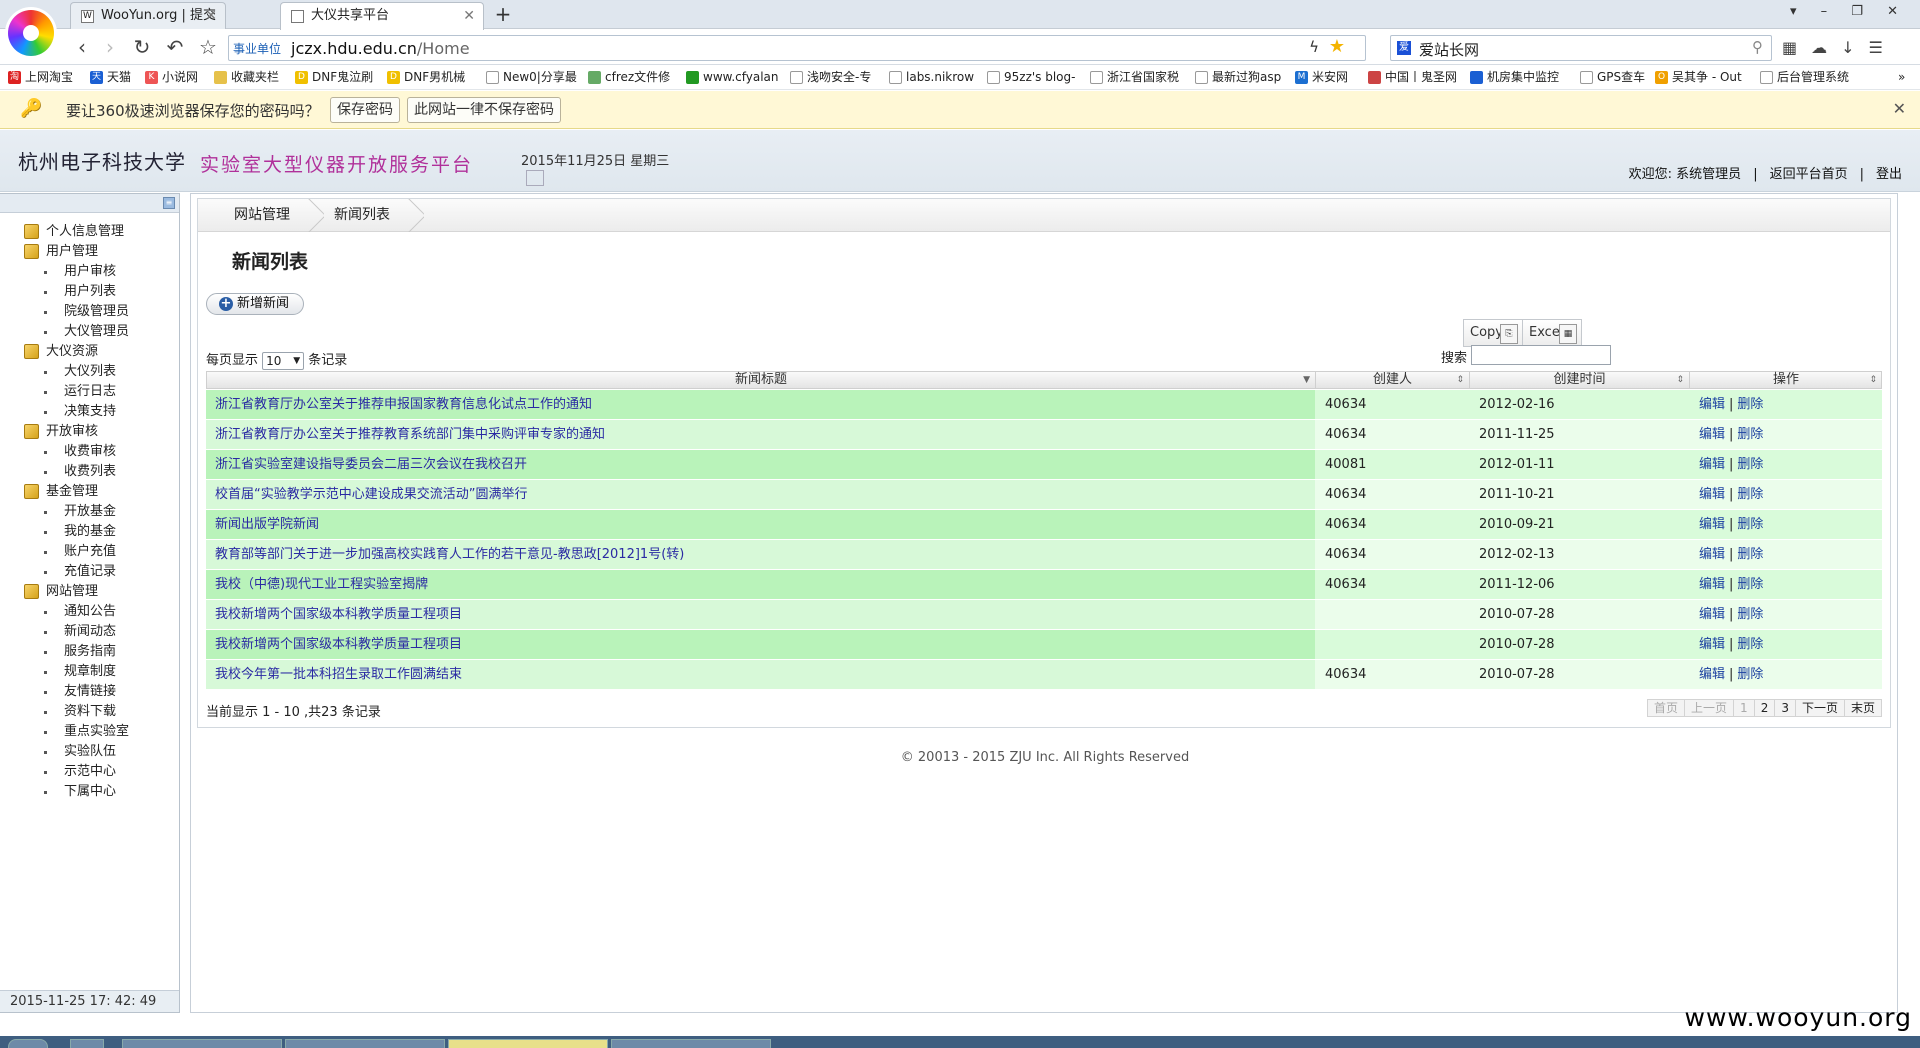  Describe the element at coordinates (262, 215) in the screenshot. I see `breadcrumb-site-management: 网站管理` at that location.